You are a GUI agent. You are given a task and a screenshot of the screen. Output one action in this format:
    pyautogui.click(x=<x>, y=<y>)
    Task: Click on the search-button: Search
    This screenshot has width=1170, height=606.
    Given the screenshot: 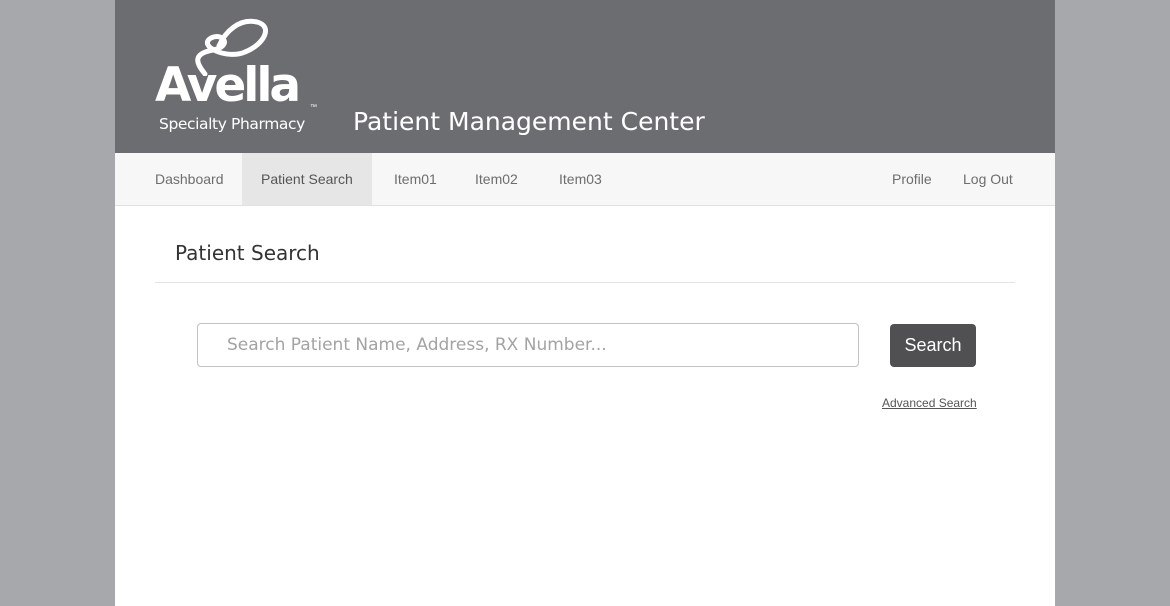 What is the action you would take?
    pyautogui.click(x=933, y=345)
    